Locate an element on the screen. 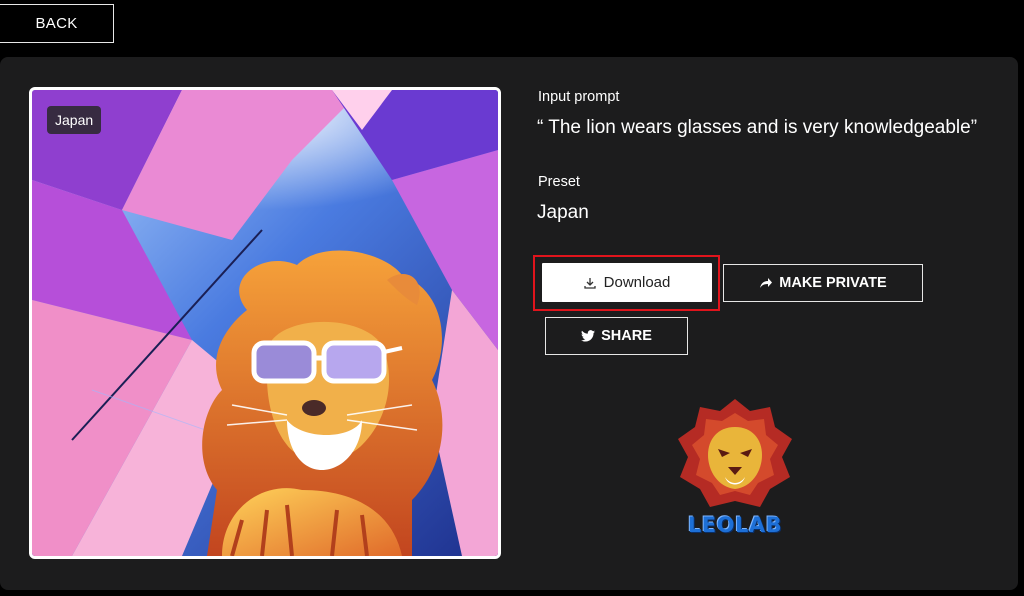  prompt-label: Input prompt is located at coordinates (579, 97).